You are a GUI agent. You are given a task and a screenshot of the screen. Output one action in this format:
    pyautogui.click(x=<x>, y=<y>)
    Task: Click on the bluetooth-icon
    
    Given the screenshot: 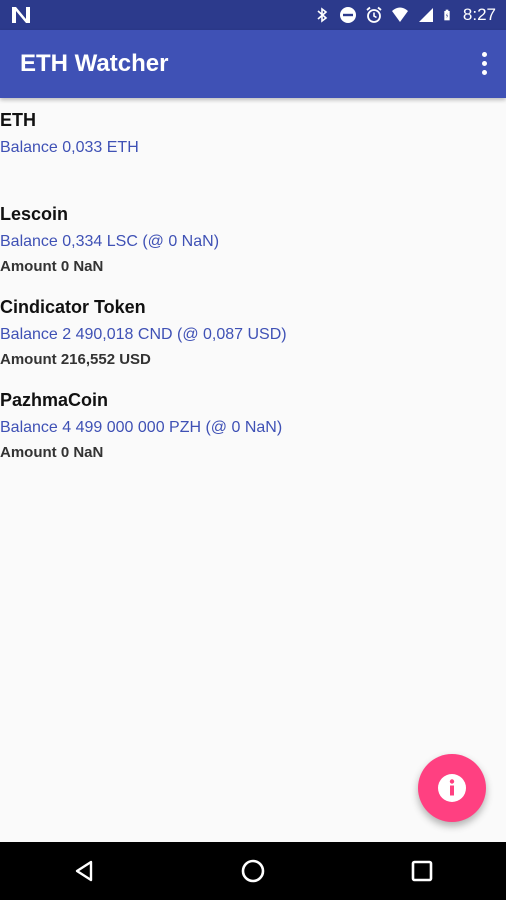 What is the action you would take?
    pyautogui.click(x=322, y=15)
    